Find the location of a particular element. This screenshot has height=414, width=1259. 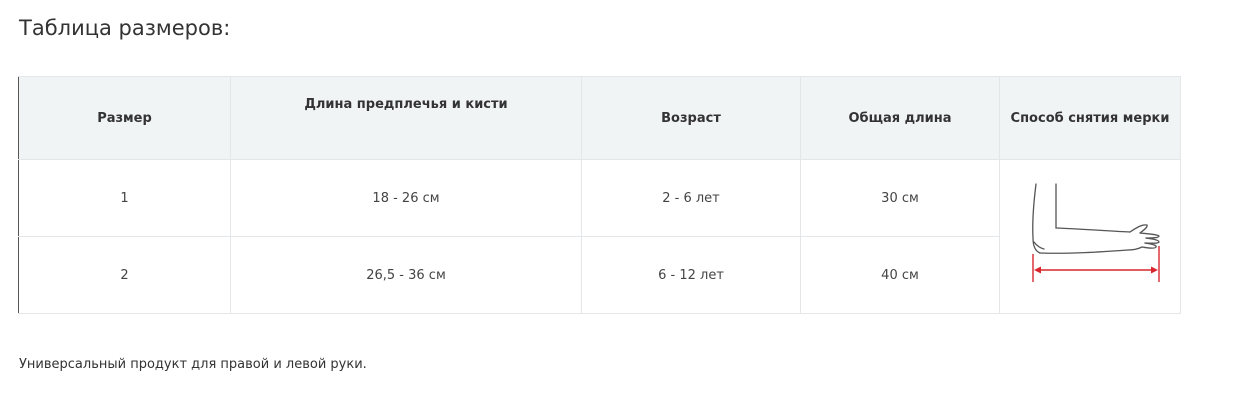

header-forearm-length: Длина предплечья и кисти is located at coordinates (406, 118).